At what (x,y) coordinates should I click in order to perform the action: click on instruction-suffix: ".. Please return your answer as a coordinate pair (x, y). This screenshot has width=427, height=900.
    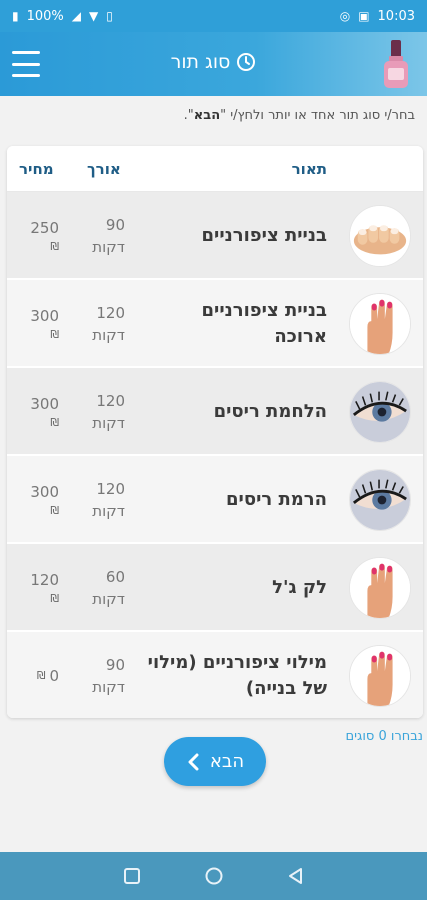
    Looking at the image, I should click on (188, 115).